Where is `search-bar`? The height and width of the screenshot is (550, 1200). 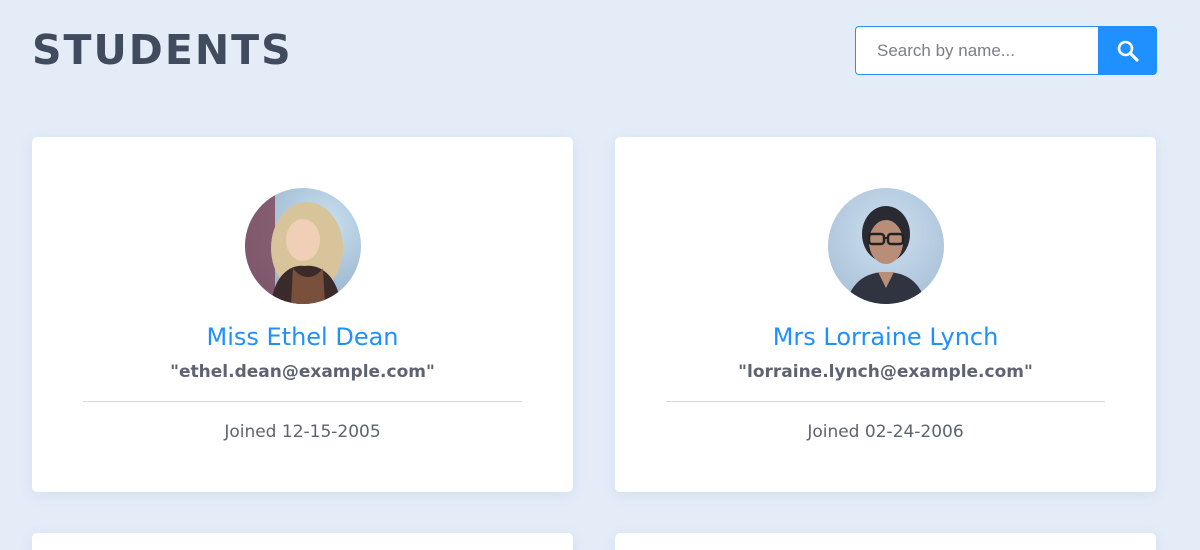
search-bar is located at coordinates (1006, 50).